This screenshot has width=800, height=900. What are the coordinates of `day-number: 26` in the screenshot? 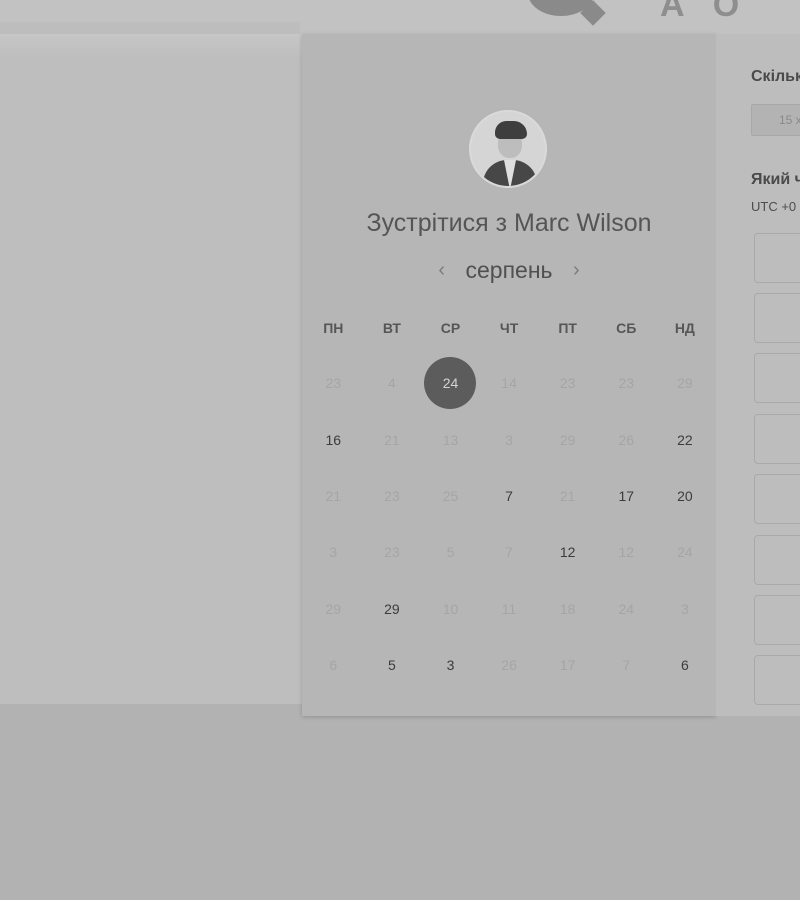 It's located at (509, 665).